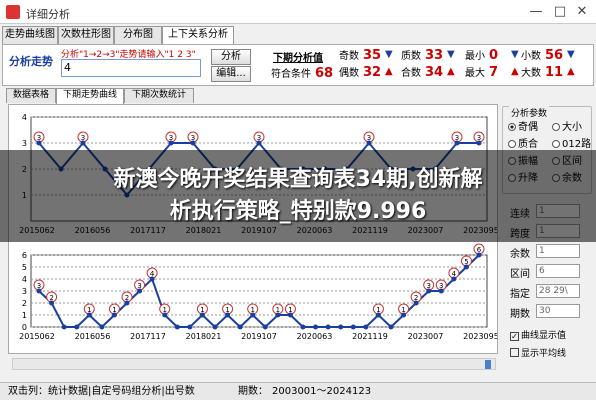 The image size is (596, 400). Describe the element at coordinates (93, 336) in the screenshot. I see `x-tick-label: 2016056` at that location.